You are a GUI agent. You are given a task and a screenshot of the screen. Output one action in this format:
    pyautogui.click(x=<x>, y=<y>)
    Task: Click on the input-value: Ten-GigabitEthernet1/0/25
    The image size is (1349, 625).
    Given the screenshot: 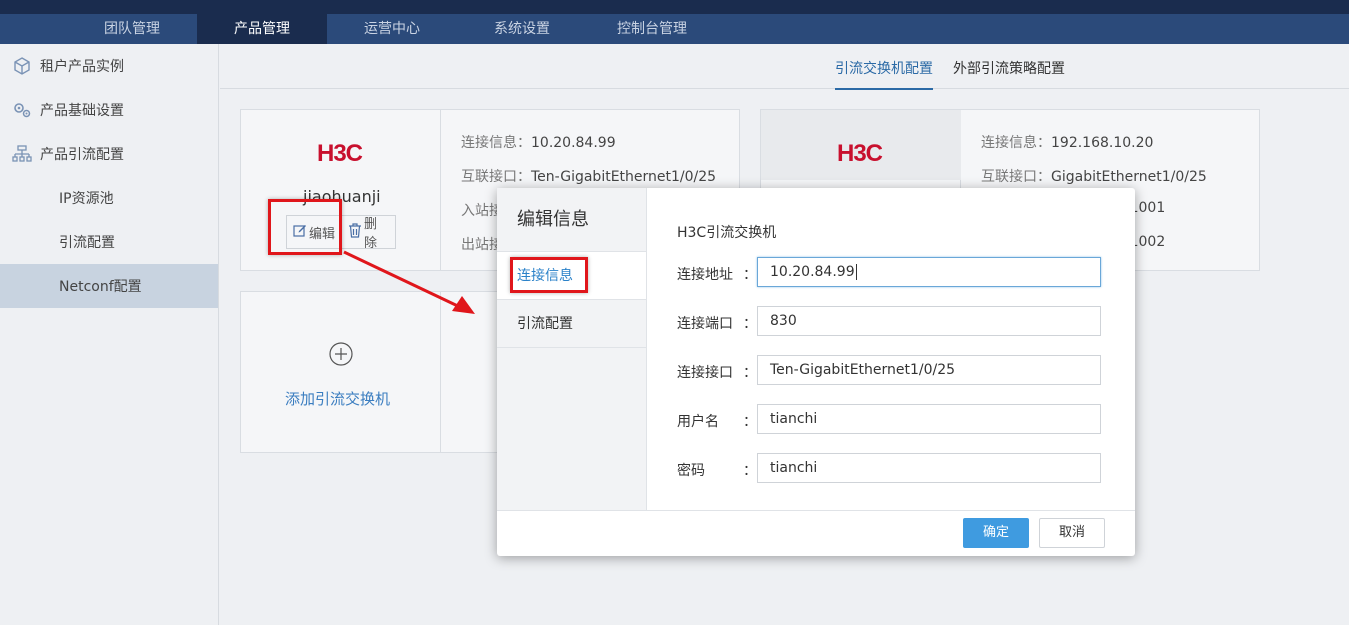 What is the action you would take?
    pyautogui.click(x=863, y=370)
    